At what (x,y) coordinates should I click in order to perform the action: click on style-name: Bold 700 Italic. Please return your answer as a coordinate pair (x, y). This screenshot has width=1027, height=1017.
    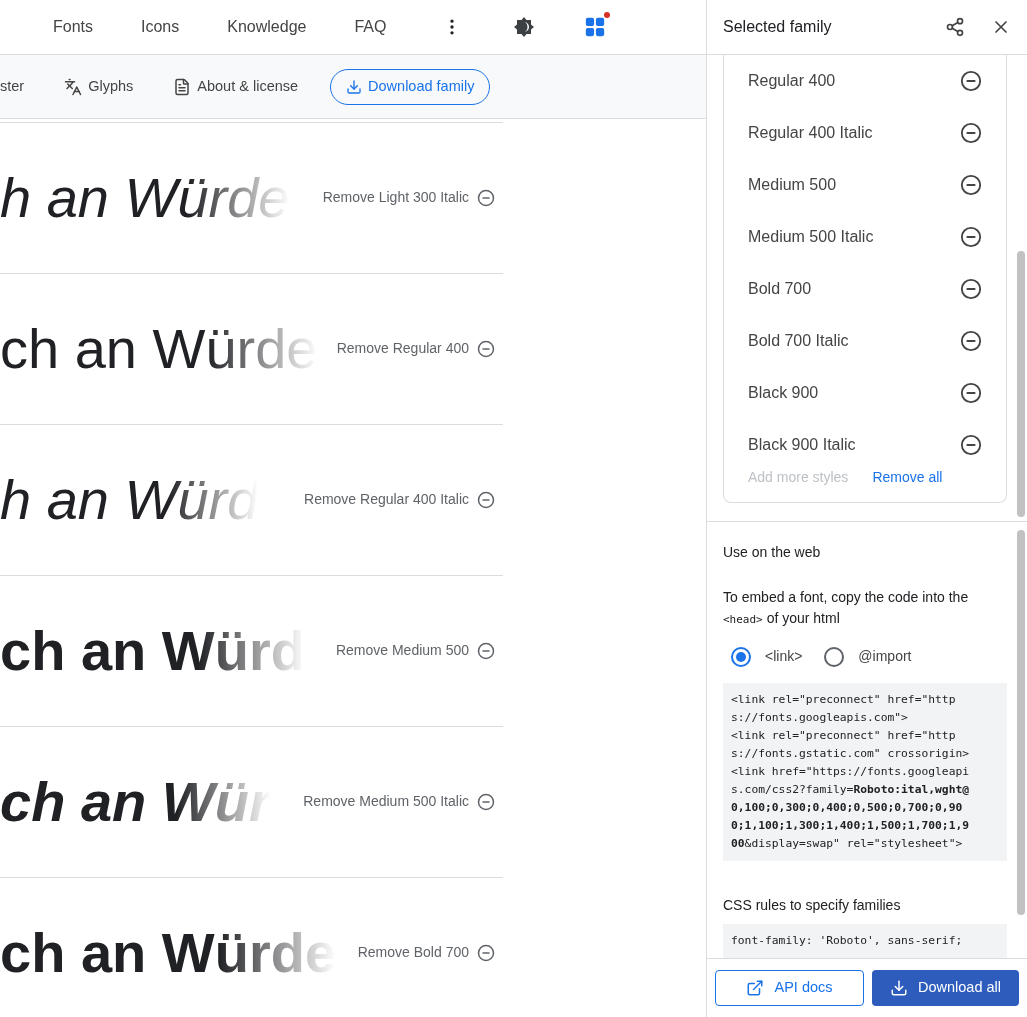
    Looking at the image, I should click on (799, 341).